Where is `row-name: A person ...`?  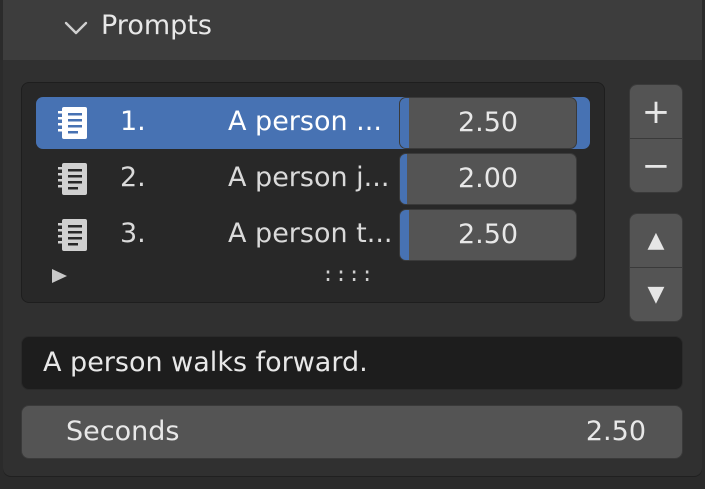 row-name: A person ... is located at coordinates (305, 122).